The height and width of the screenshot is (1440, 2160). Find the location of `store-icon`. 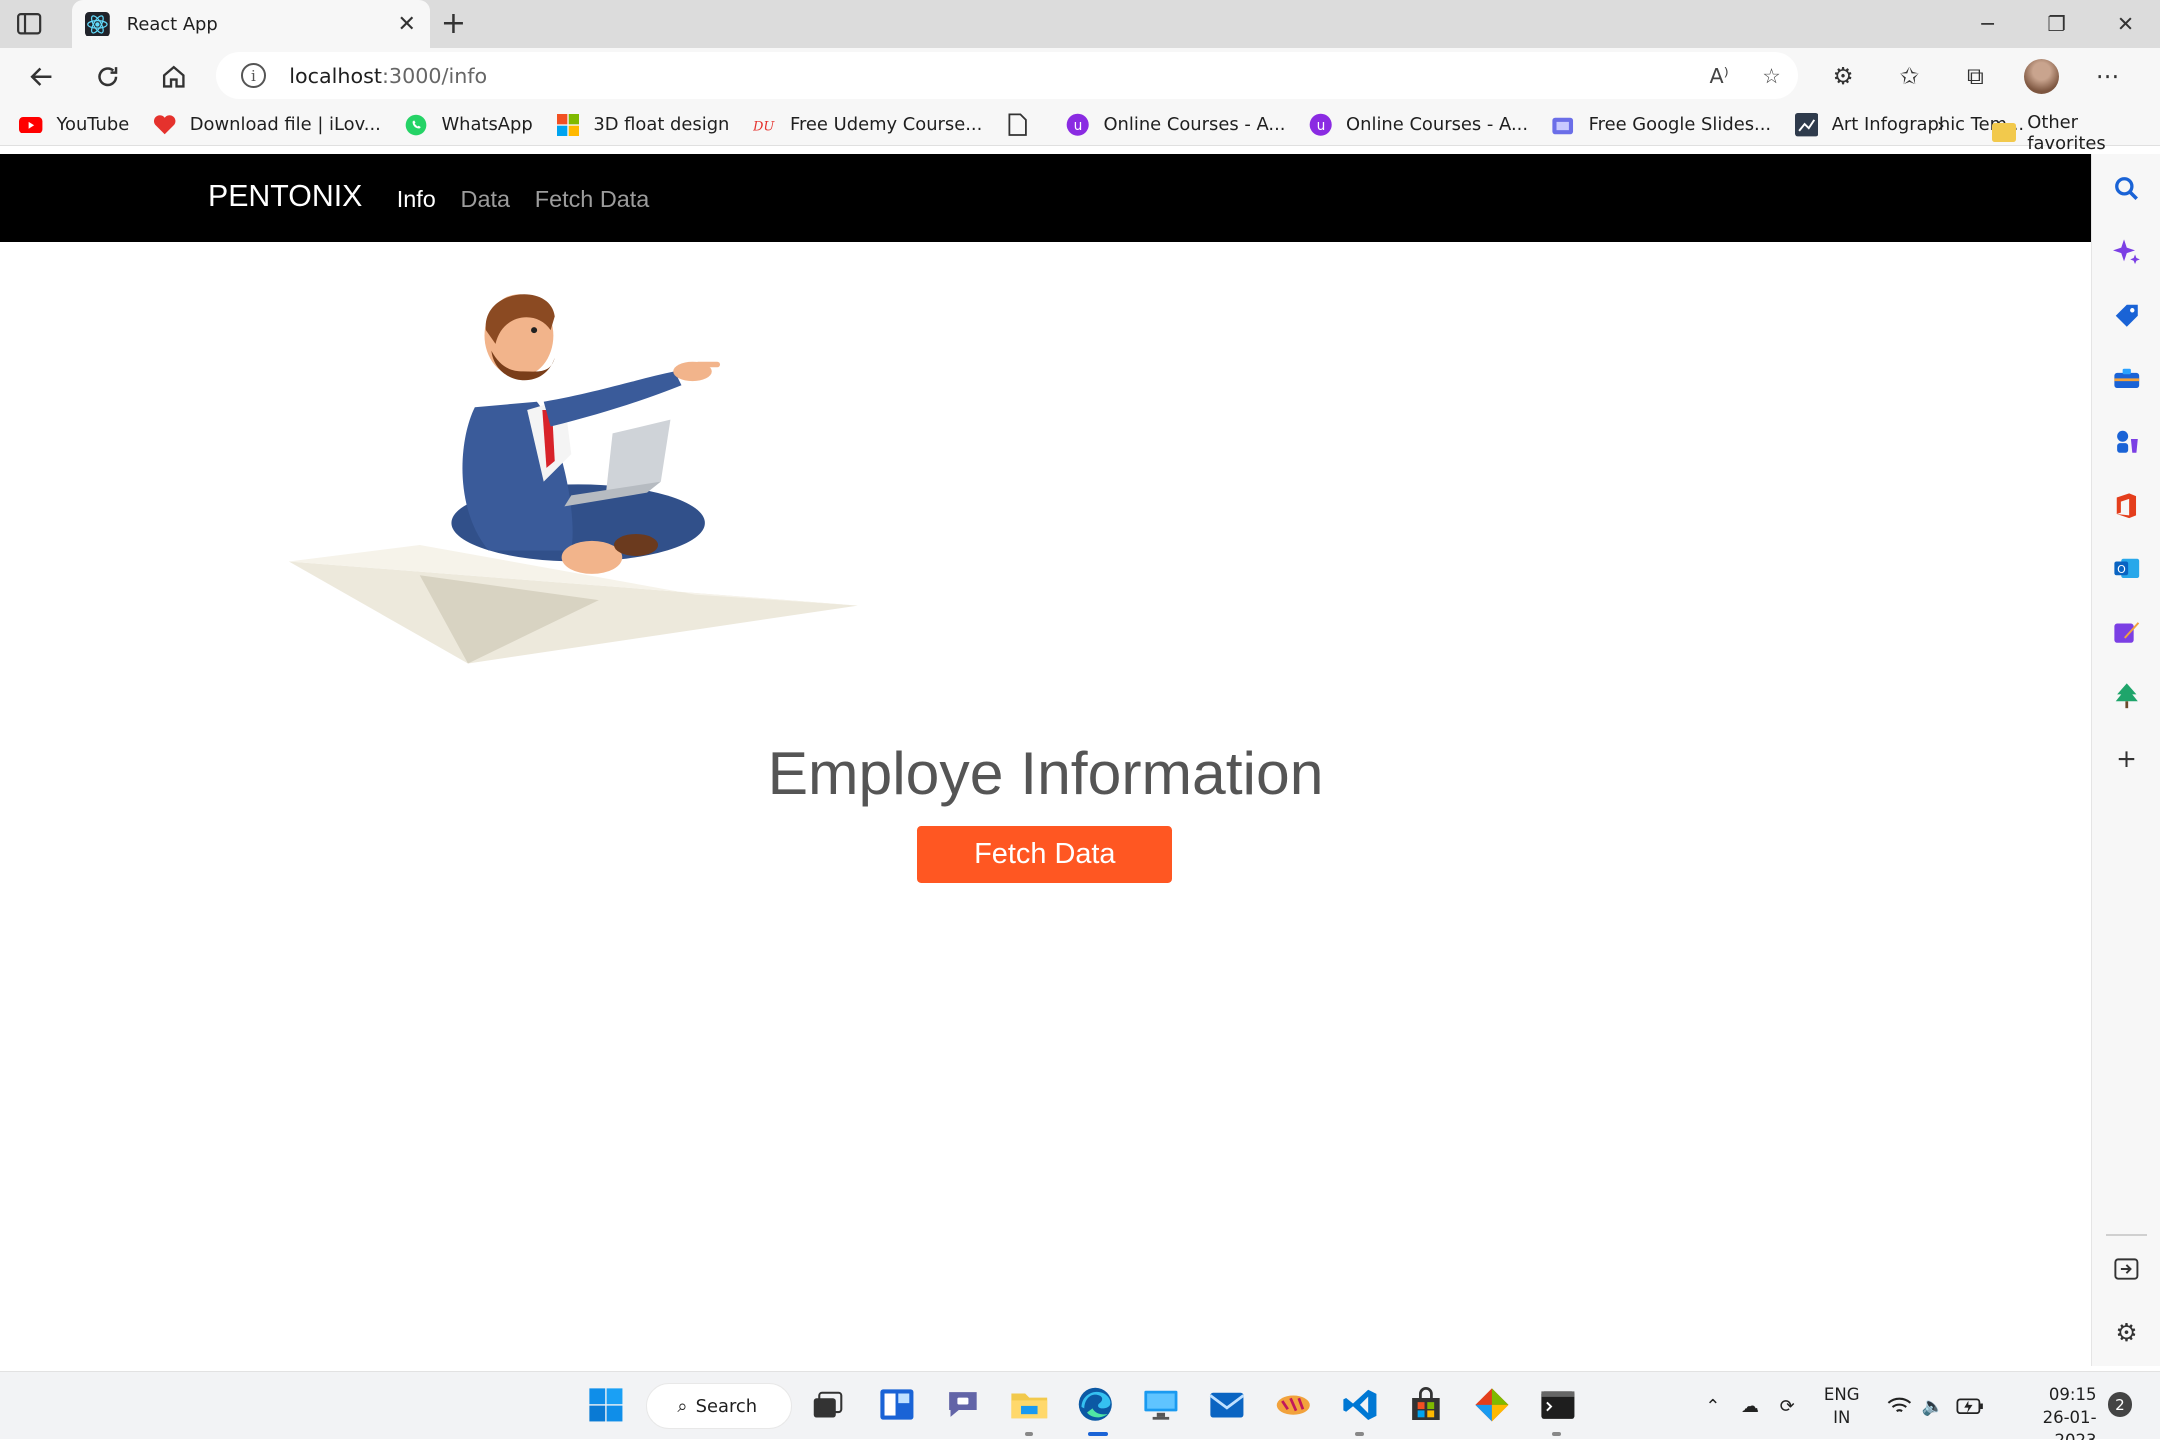

store-icon is located at coordinates (1425, 1404).